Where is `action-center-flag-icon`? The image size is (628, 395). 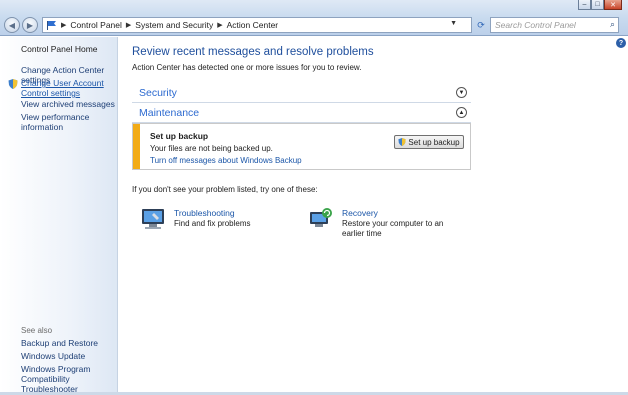 action-center-flag-icon is located at coordinates (51, 25).